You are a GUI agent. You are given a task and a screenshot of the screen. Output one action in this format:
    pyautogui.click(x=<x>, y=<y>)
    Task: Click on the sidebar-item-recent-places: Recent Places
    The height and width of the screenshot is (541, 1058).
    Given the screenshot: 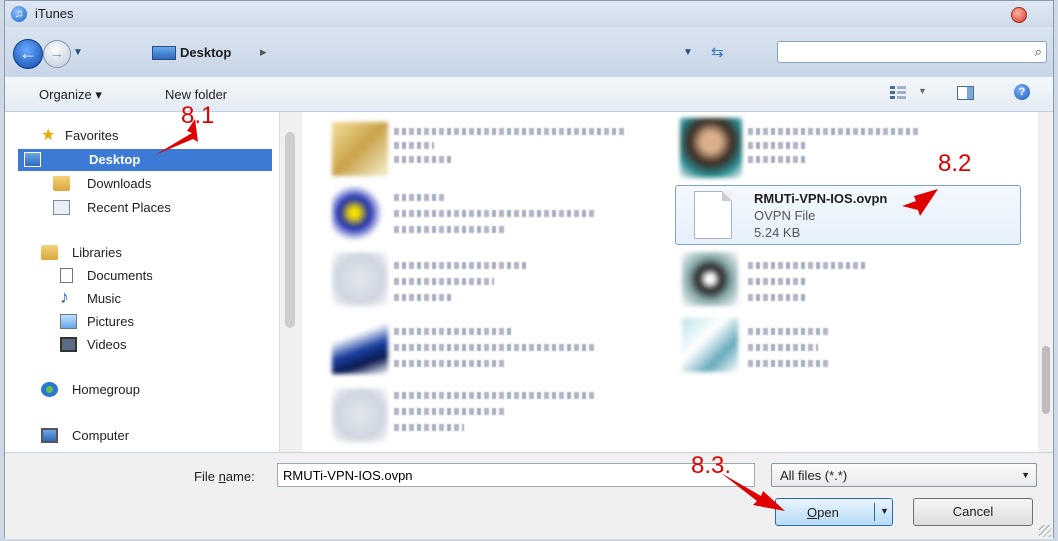 What is the action you would take?
    pyautogui.click(x=153, y=208)
    